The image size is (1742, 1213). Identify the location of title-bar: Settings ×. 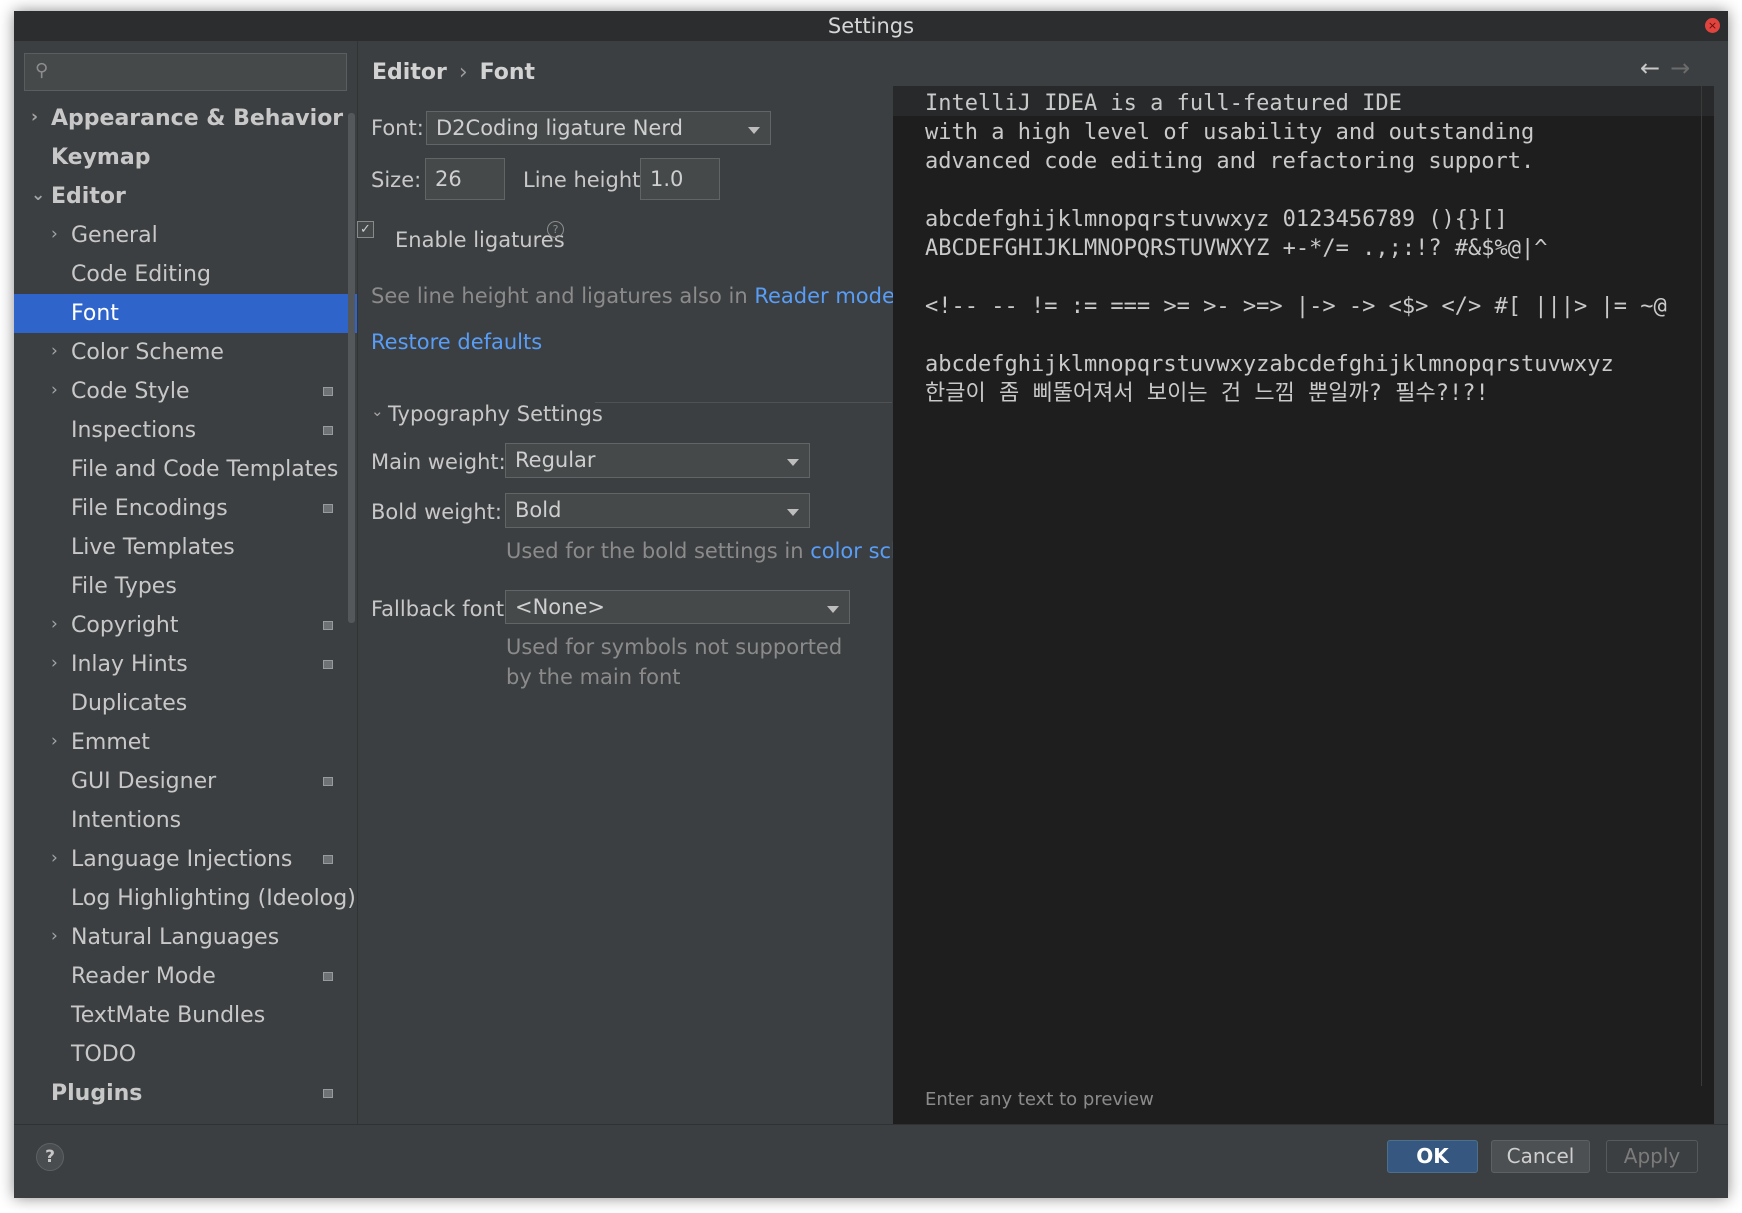
(871, 26).